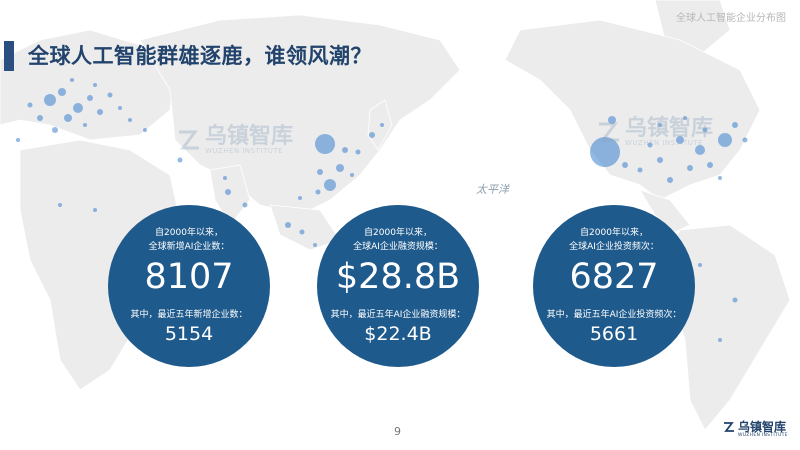  What do you see at coordinates (189, 247) in the screenshot?
I see `stat-line2: 全球新增AI企业数：` at bounding box center [189, 247].